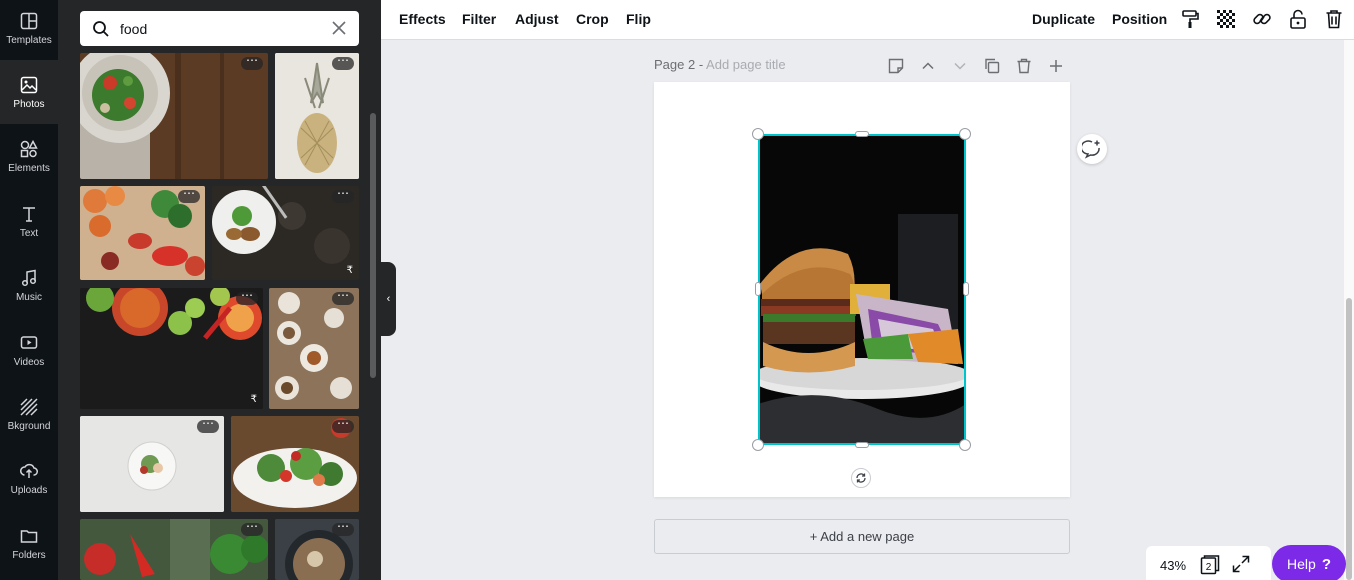  Describe the element at coordinates (992, 66) in the screenshot. I see `duplicate-page-icon` at that location.